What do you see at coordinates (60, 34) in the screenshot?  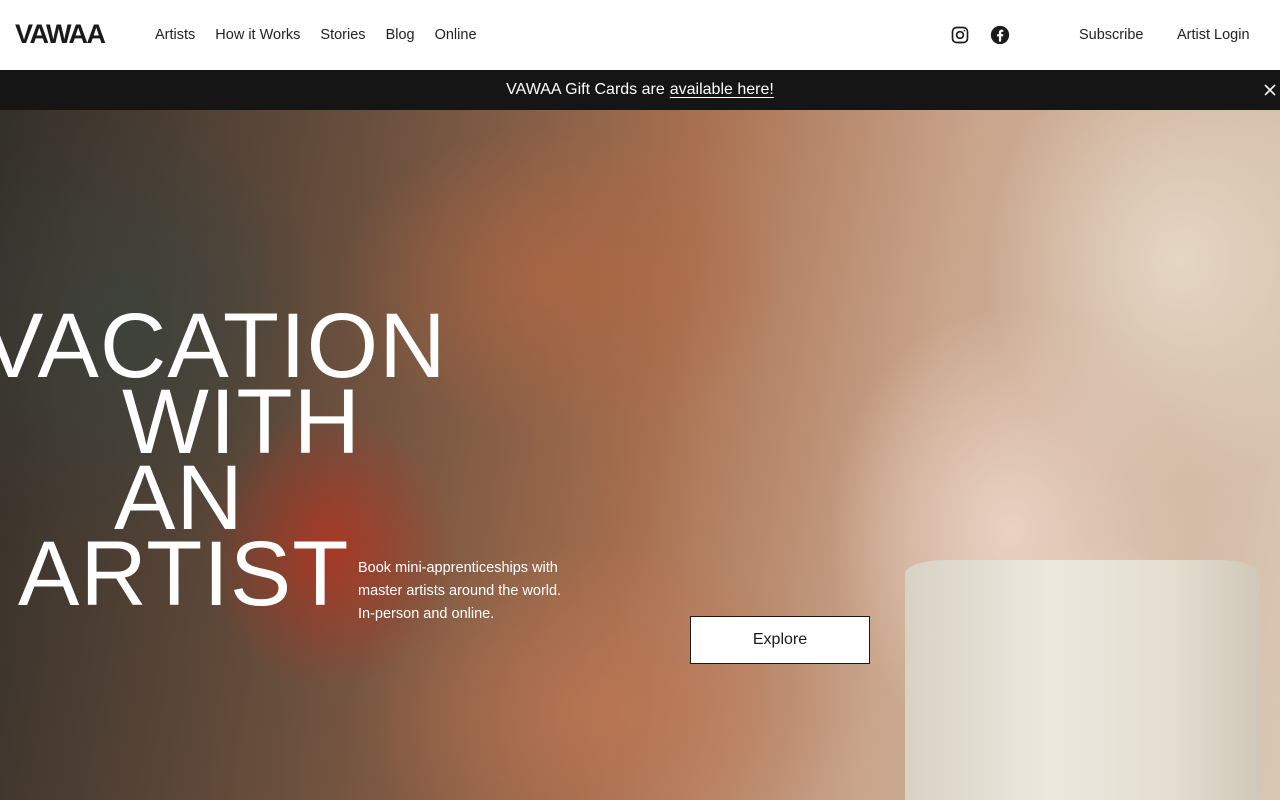 I see `vawaa-logo: VAWAA` at bounding box center [60, 34].